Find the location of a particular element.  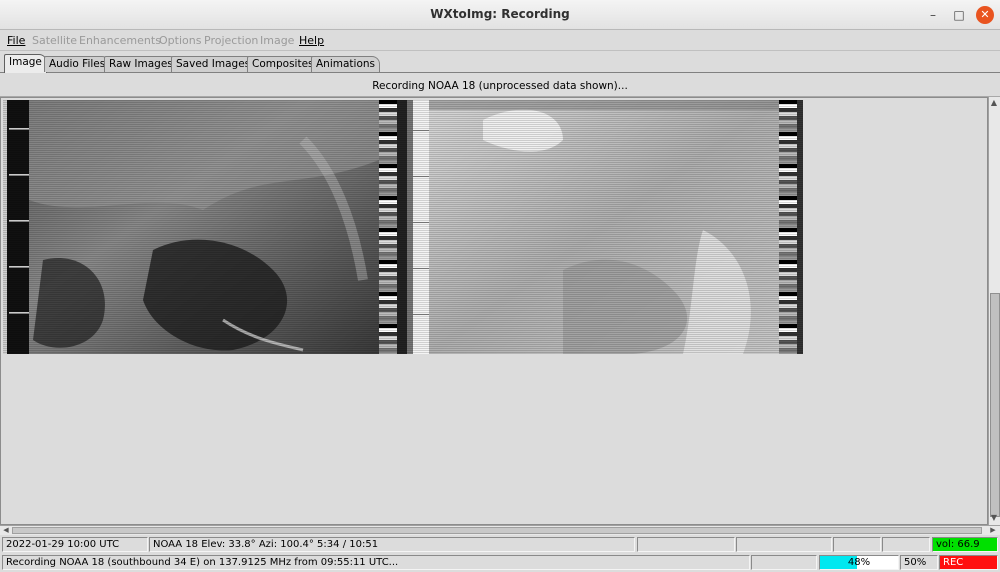

horizontal-scrollbar: ◀ ▶ is located at coordinates (500, 530).